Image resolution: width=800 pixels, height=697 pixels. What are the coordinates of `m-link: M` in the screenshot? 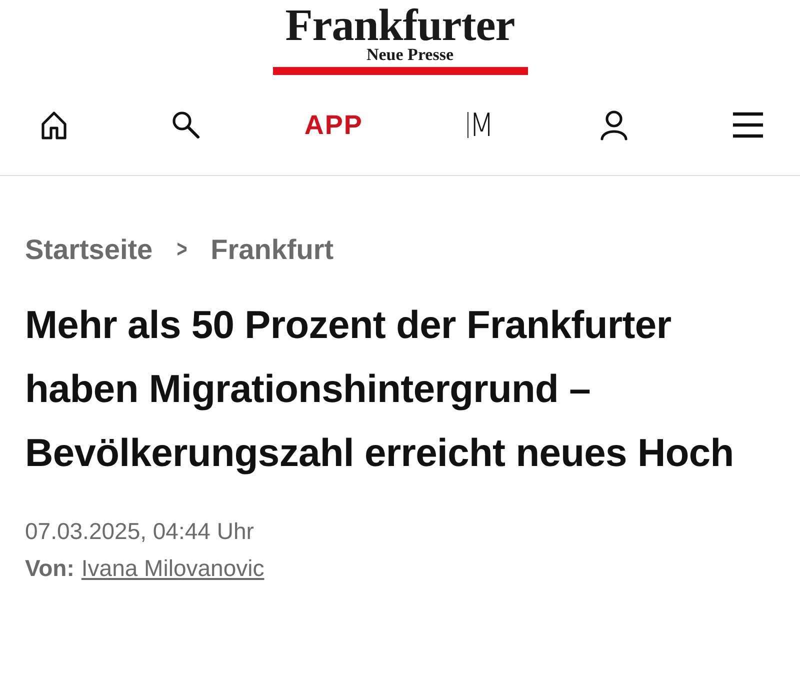 It's located at (481, 125).